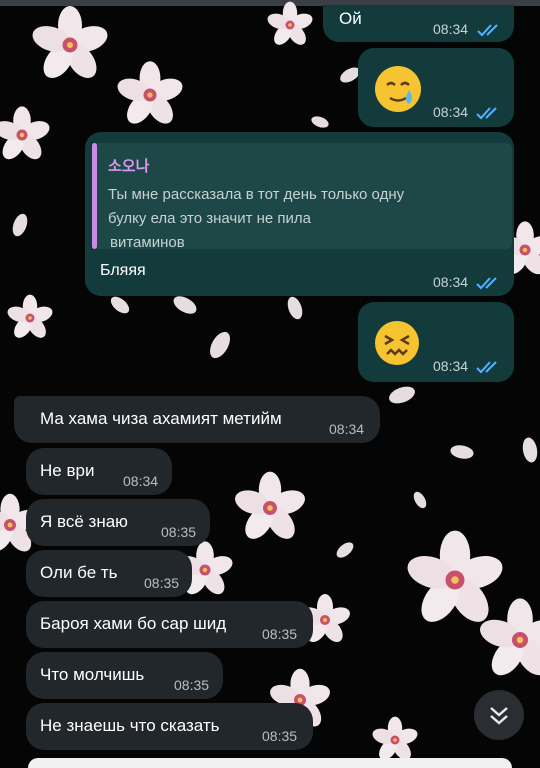 This screenshot has width=540, height=768. What do you see at coordinates (130, 725) in the screenshot?
I see `message-text: Не знаешь что сказать` at bounding box center [130, 725].